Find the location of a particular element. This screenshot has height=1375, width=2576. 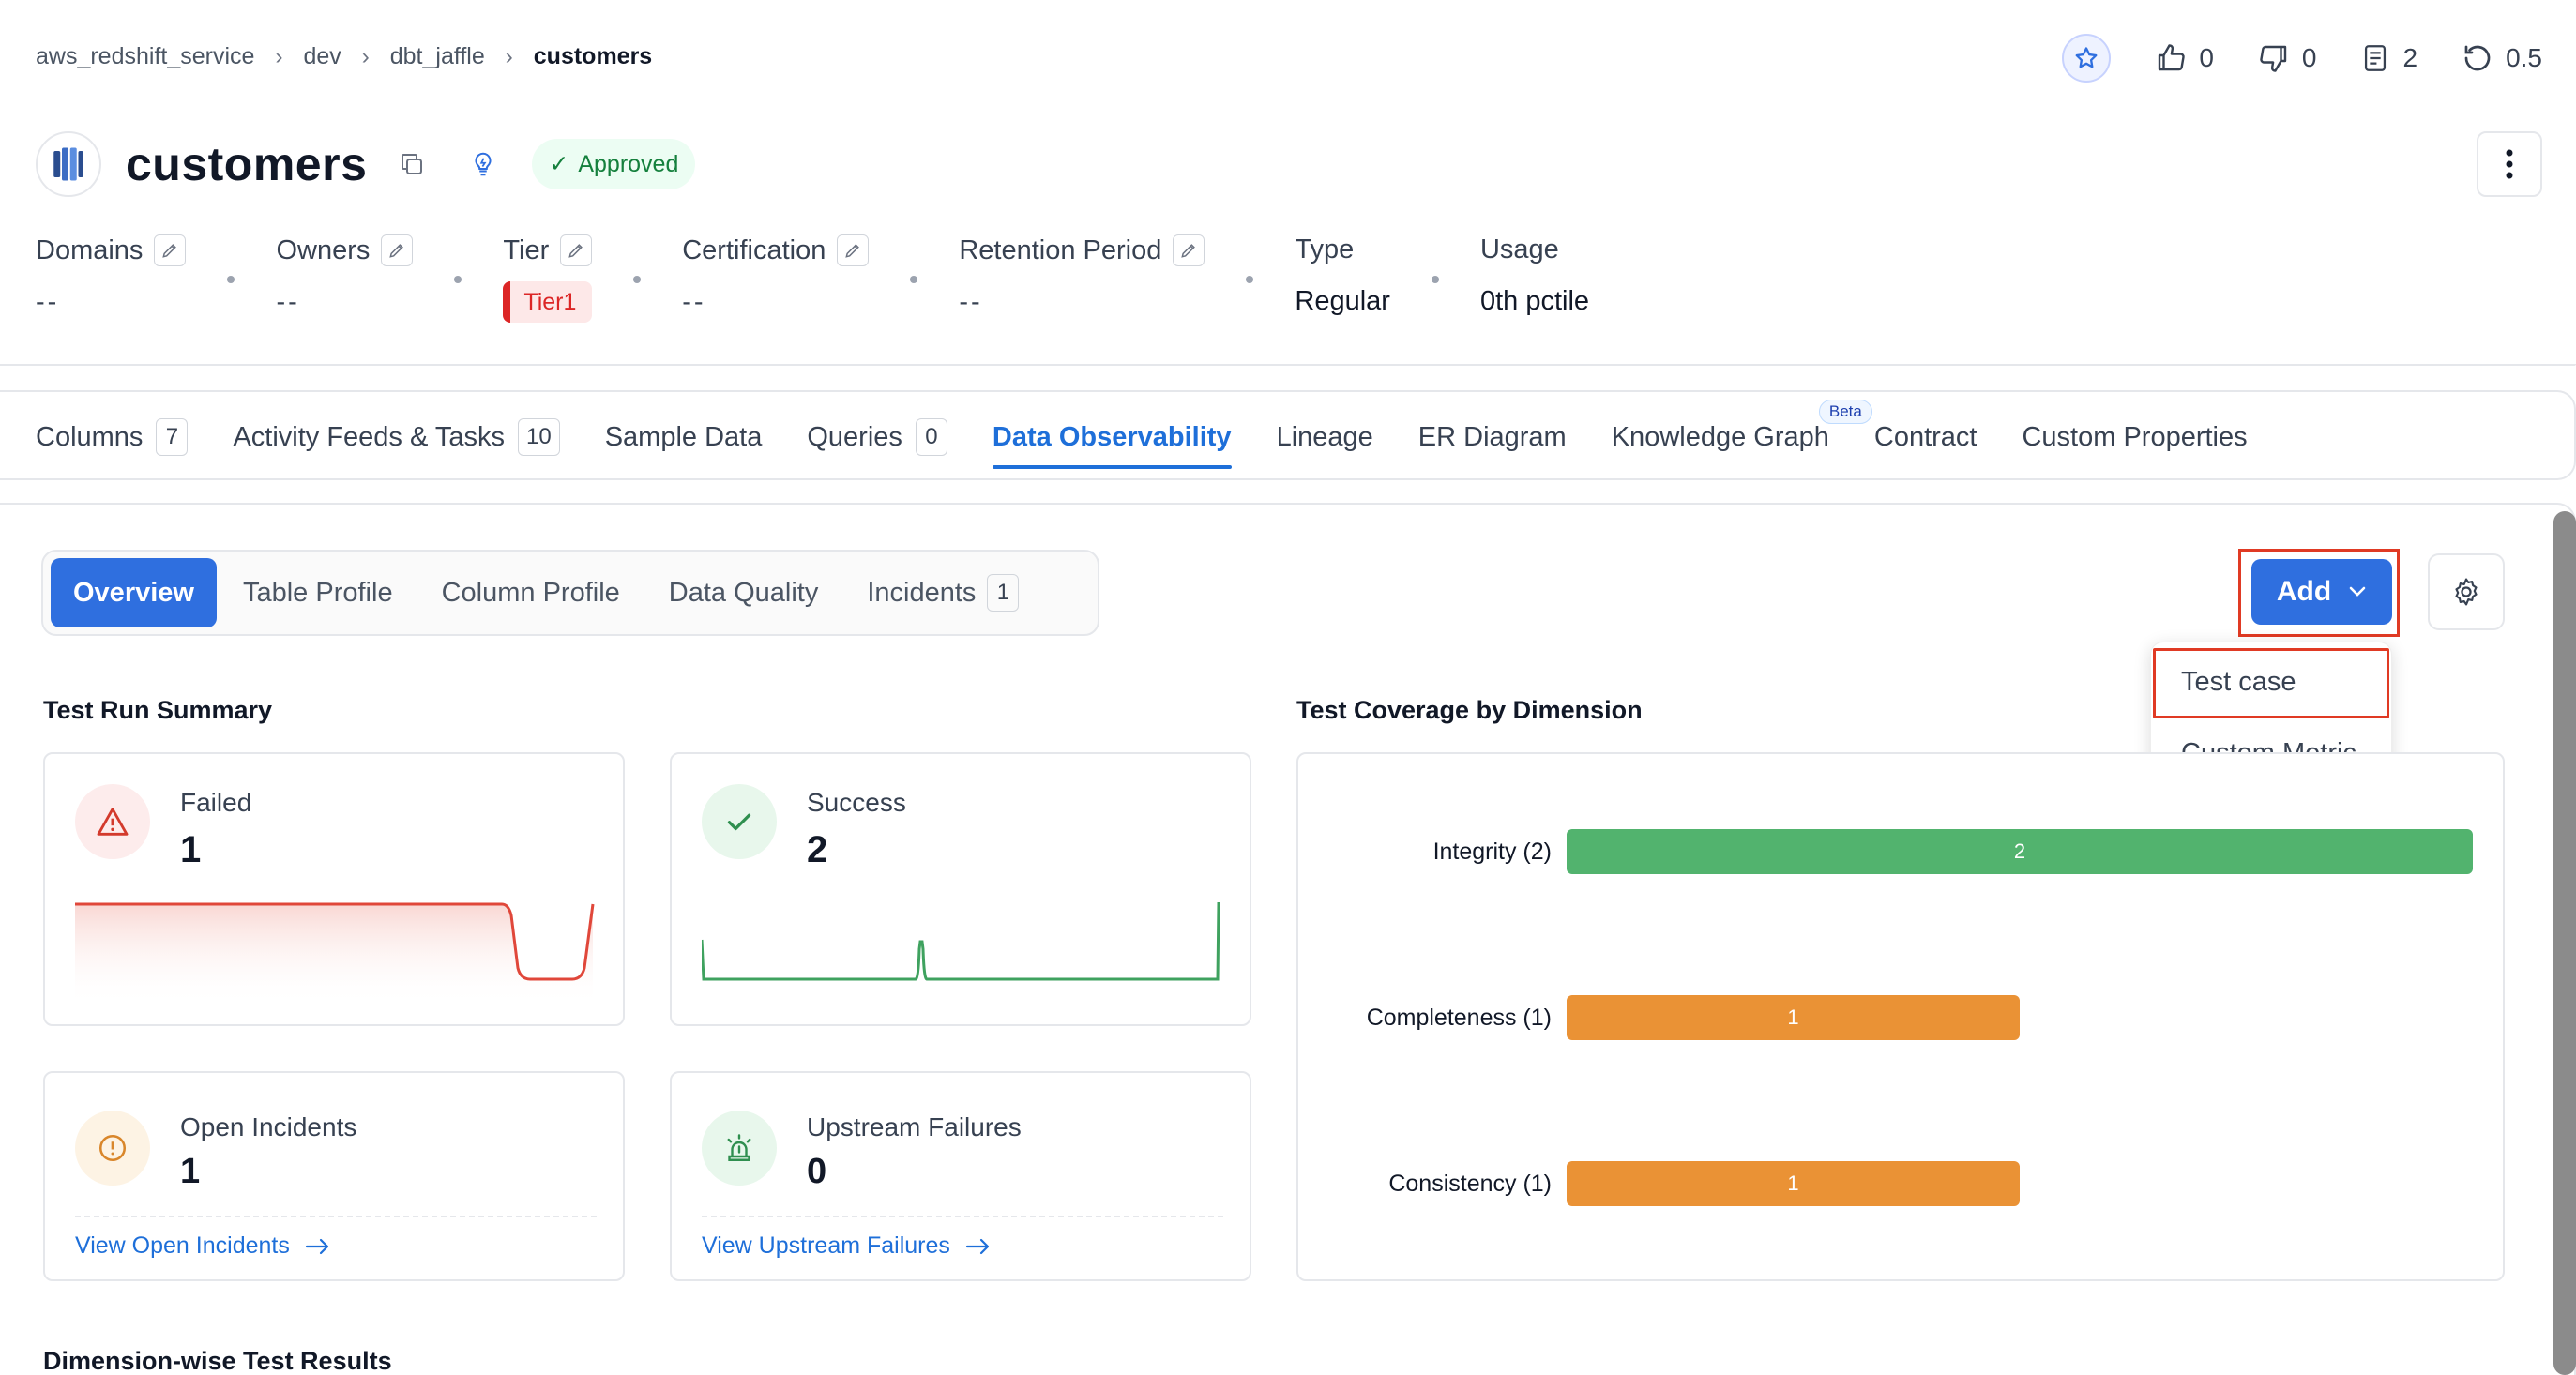

meta-certification: Certification -- is located at coordinates (776, 276).